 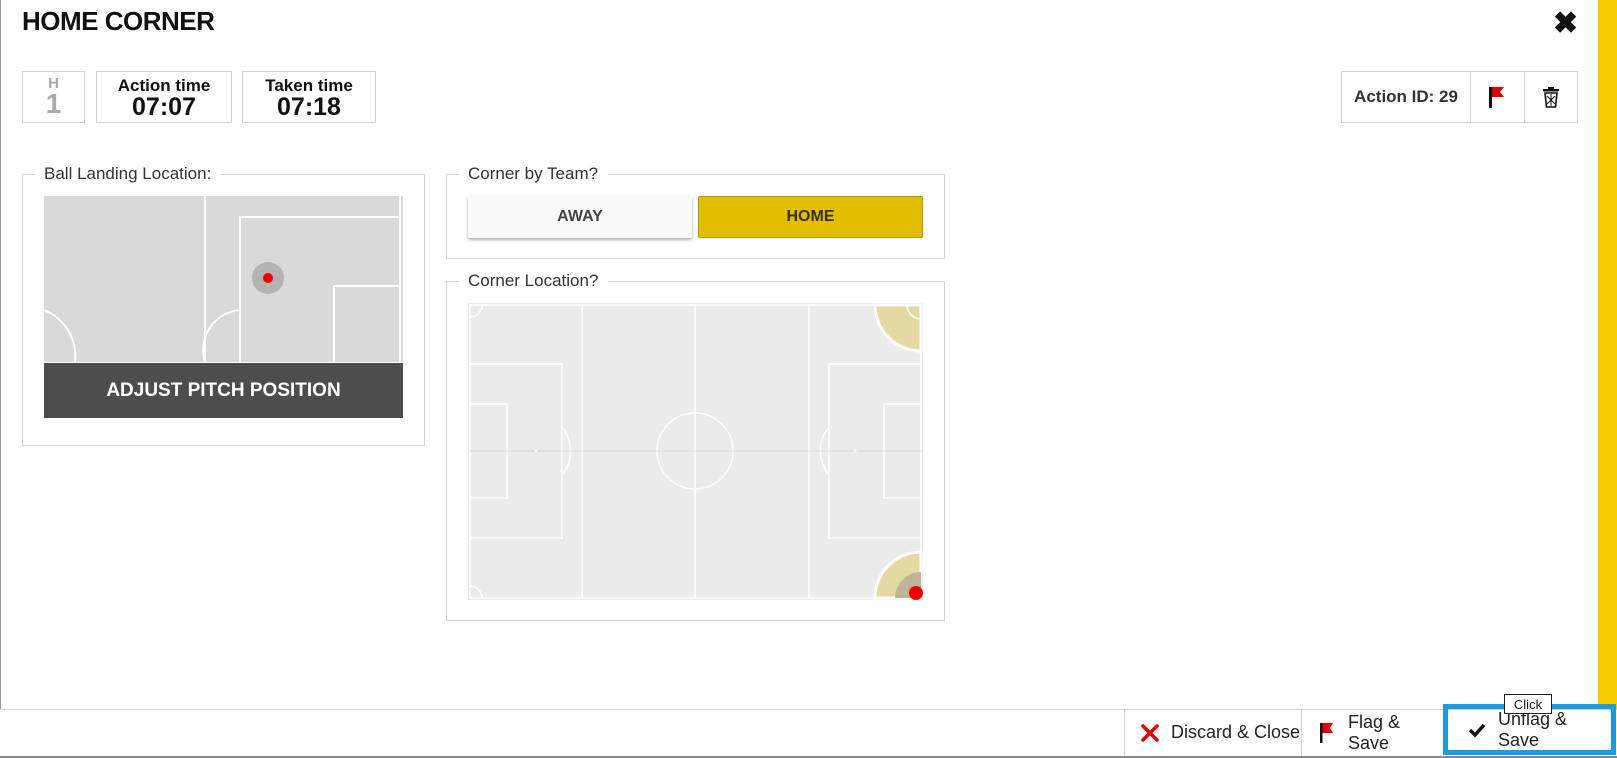 I want to click on delete-button, so click(x=1550, y=97).